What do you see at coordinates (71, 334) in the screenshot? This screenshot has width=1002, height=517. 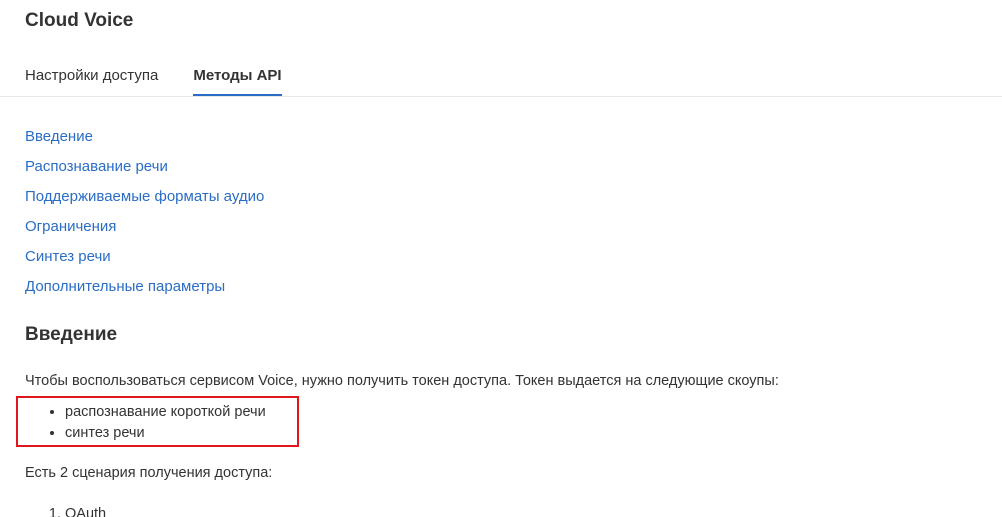 I see `section-title: Введение` at bounding box center [71, 334].